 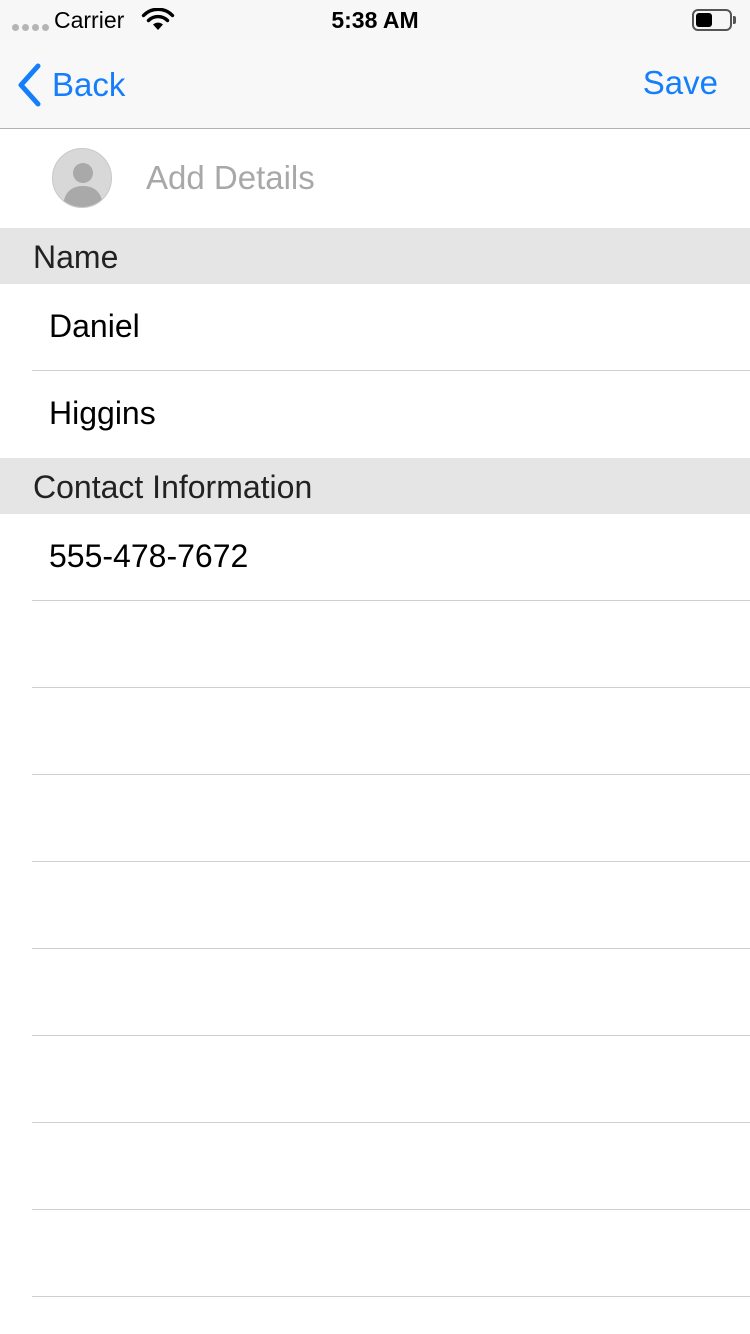 I want to click on navigation-bar: Back Save, so click(x=375, y=84).